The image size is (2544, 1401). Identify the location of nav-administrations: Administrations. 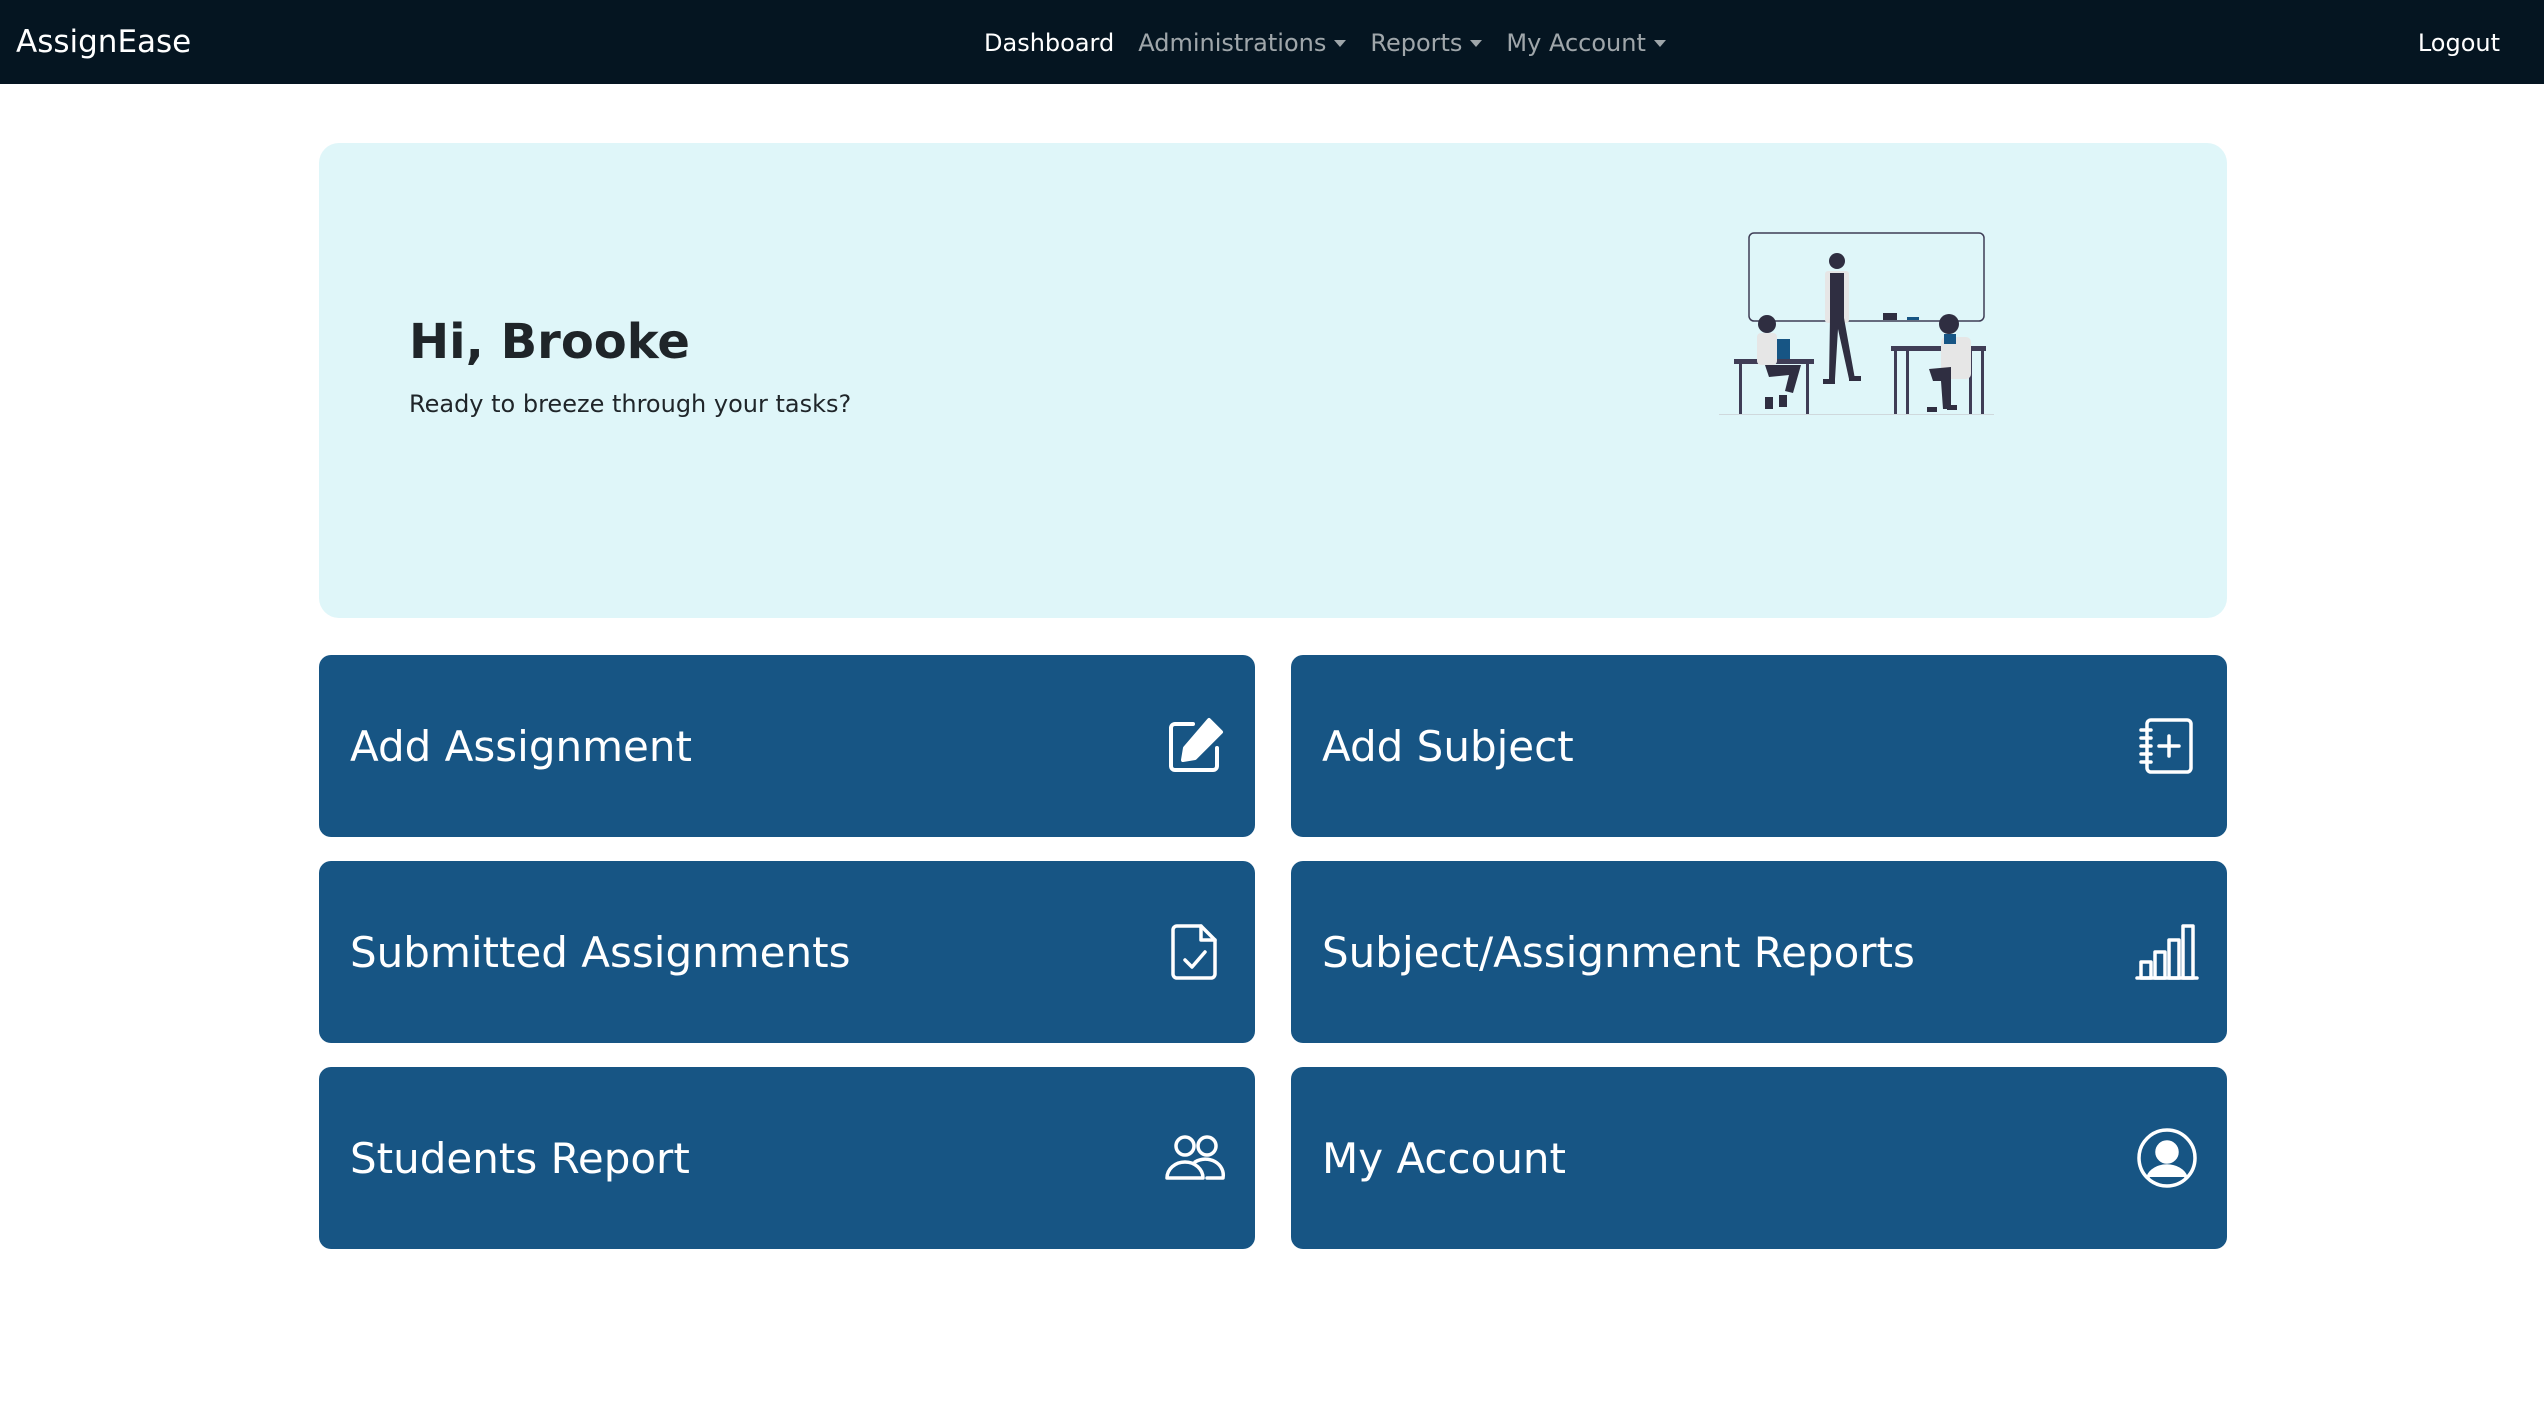
(1242, 43).